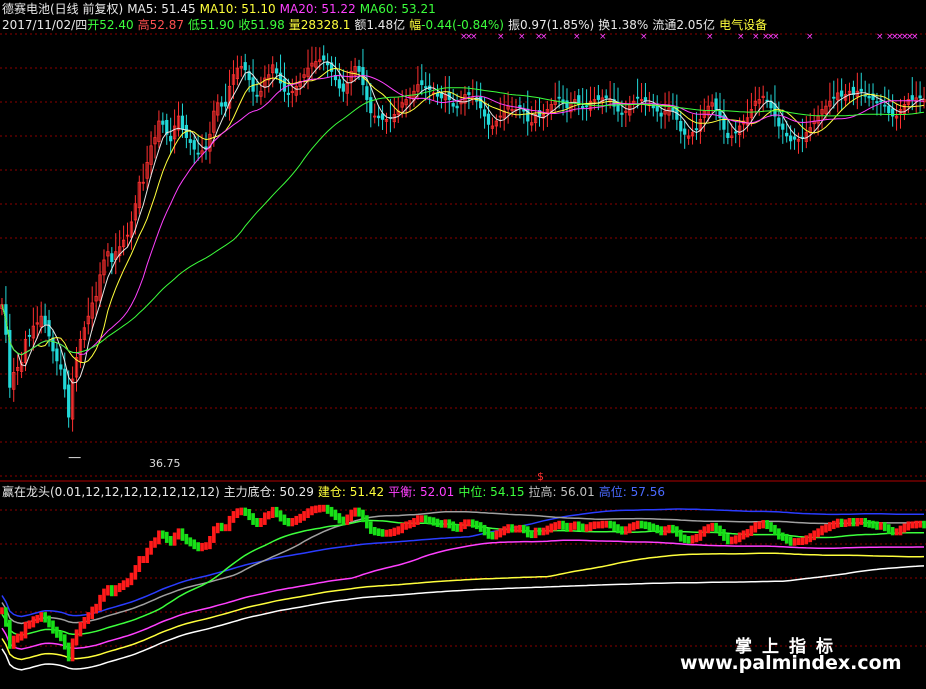  What do you see at coordinates (244, 25) in the screenshot?
I see `close-label: 收` at bounding box center [244, 25].